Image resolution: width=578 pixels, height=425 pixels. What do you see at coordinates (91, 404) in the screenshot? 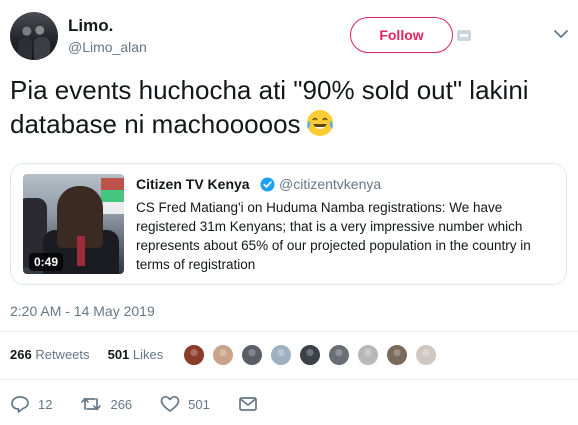
I see `retweet-icon` at bounding box center [91, 404].